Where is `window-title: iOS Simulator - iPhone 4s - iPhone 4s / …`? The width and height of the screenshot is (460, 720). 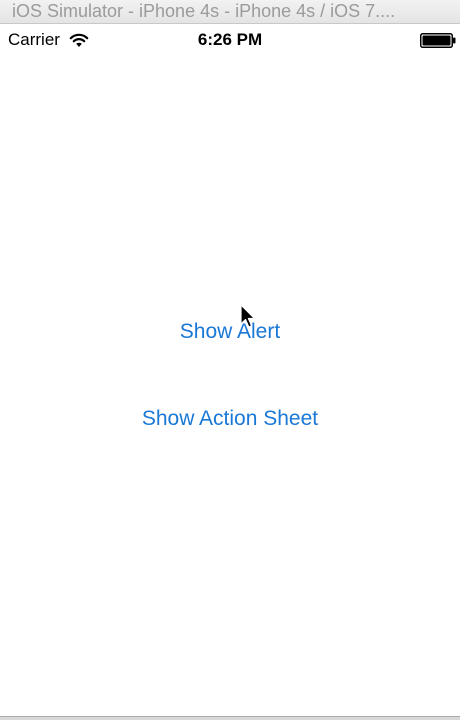
window-title: iOS Simulator - iPhone 4s - iPhone 4s / … is located at coordinates (204, 11).